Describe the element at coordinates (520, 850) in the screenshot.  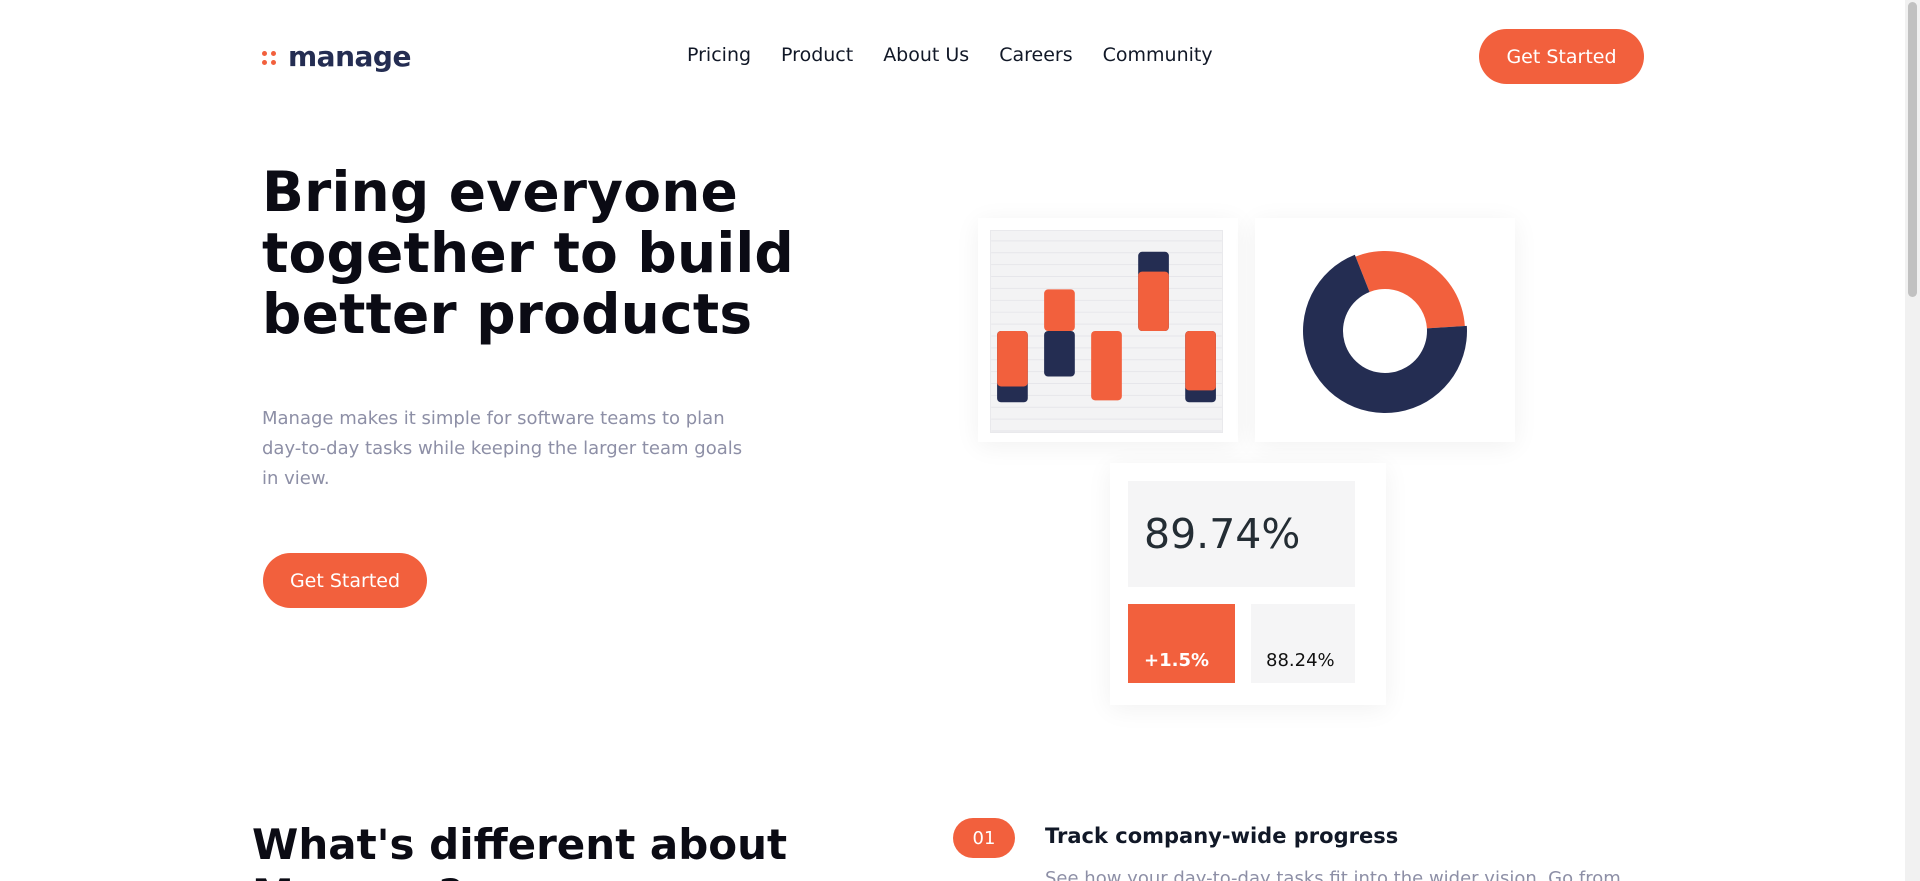
I see `features-heading: What's different about Manage?` at that location.